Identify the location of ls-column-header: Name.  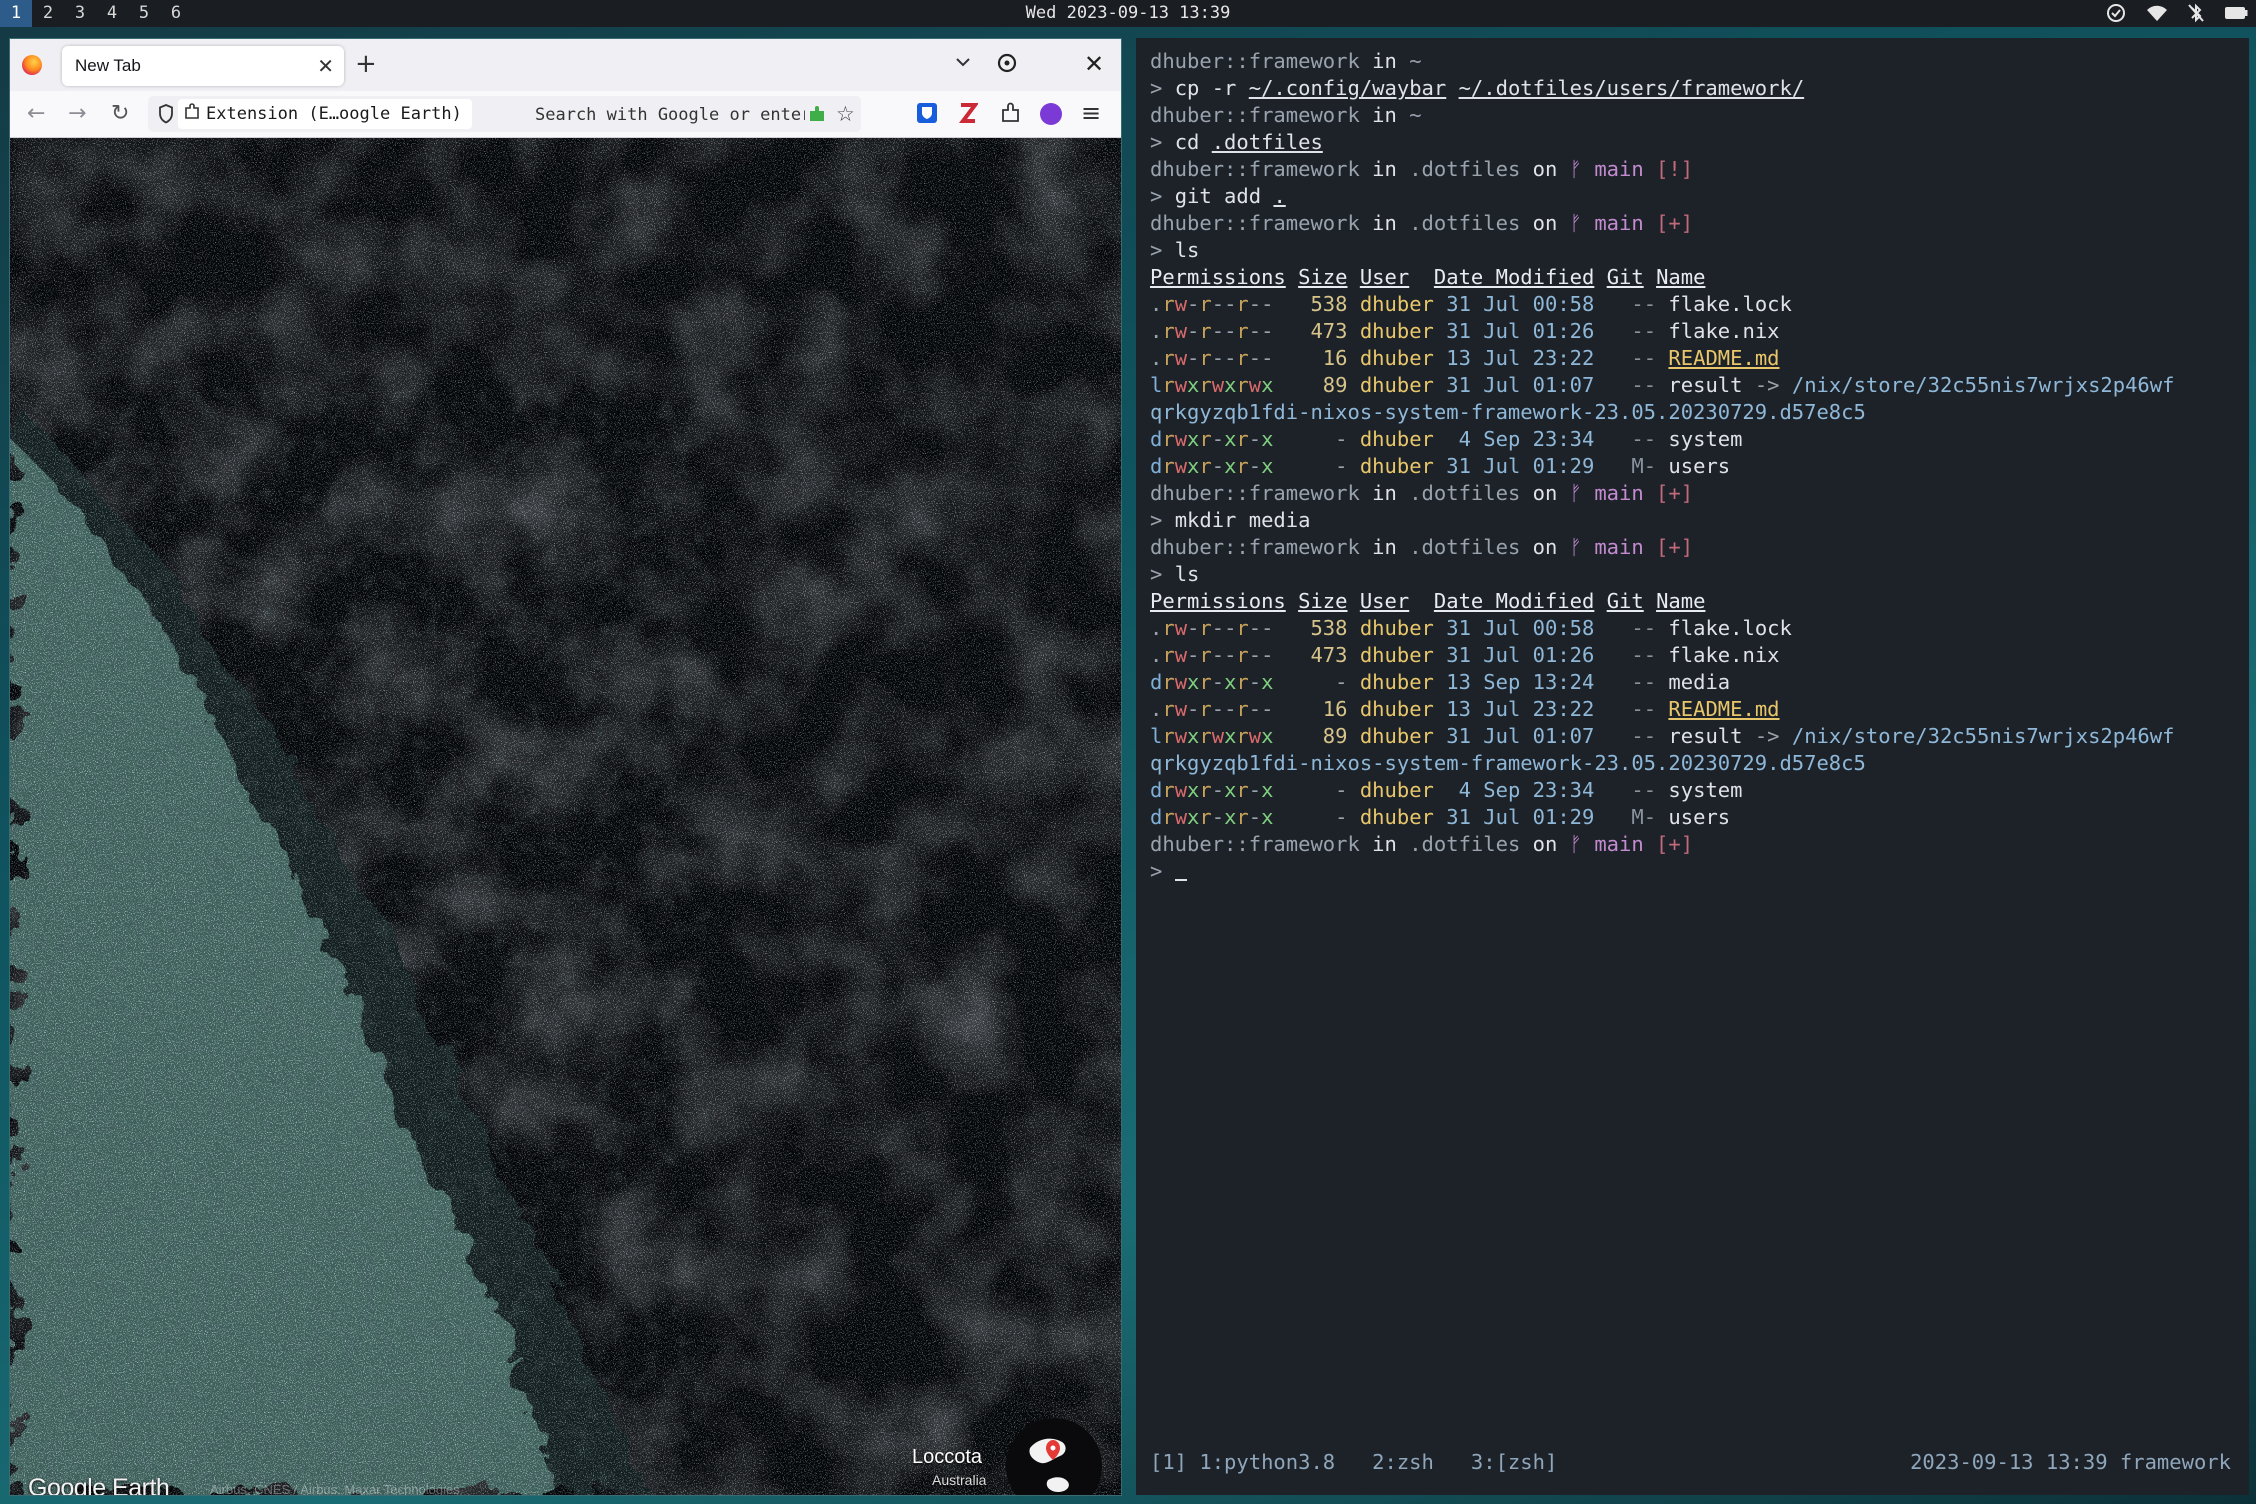
(1681, 601).